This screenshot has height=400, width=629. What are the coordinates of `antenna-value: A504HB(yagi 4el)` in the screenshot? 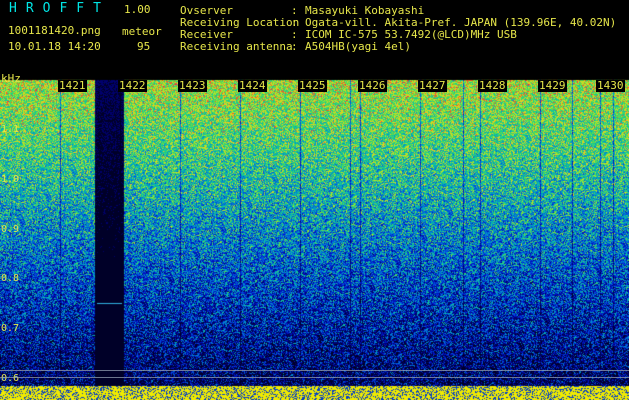 It's located at (358, 46).